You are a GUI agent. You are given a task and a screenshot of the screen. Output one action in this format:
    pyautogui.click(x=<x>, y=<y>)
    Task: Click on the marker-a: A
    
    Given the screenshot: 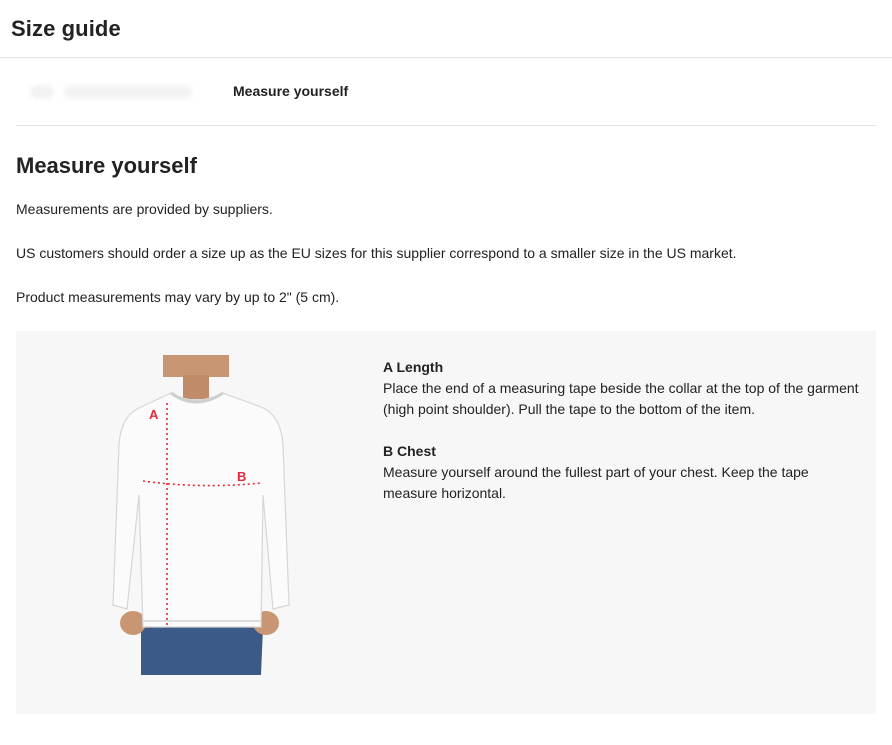 What is the action you would take?
    pyautogui.click(x=154, y=414)
    